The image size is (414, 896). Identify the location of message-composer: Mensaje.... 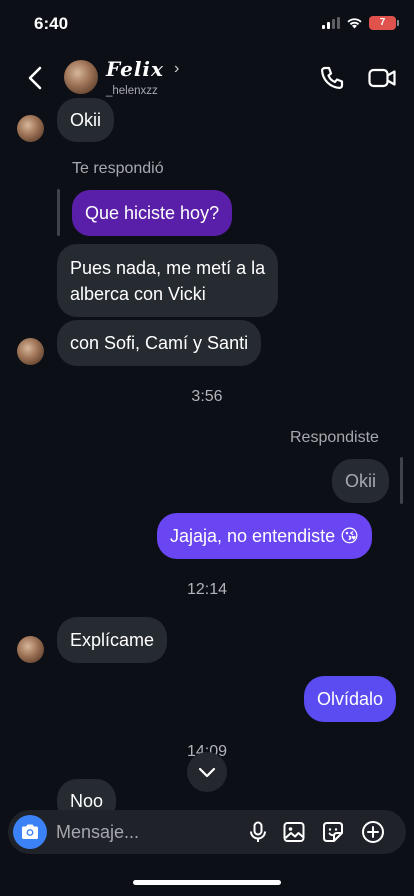
(207, 832).